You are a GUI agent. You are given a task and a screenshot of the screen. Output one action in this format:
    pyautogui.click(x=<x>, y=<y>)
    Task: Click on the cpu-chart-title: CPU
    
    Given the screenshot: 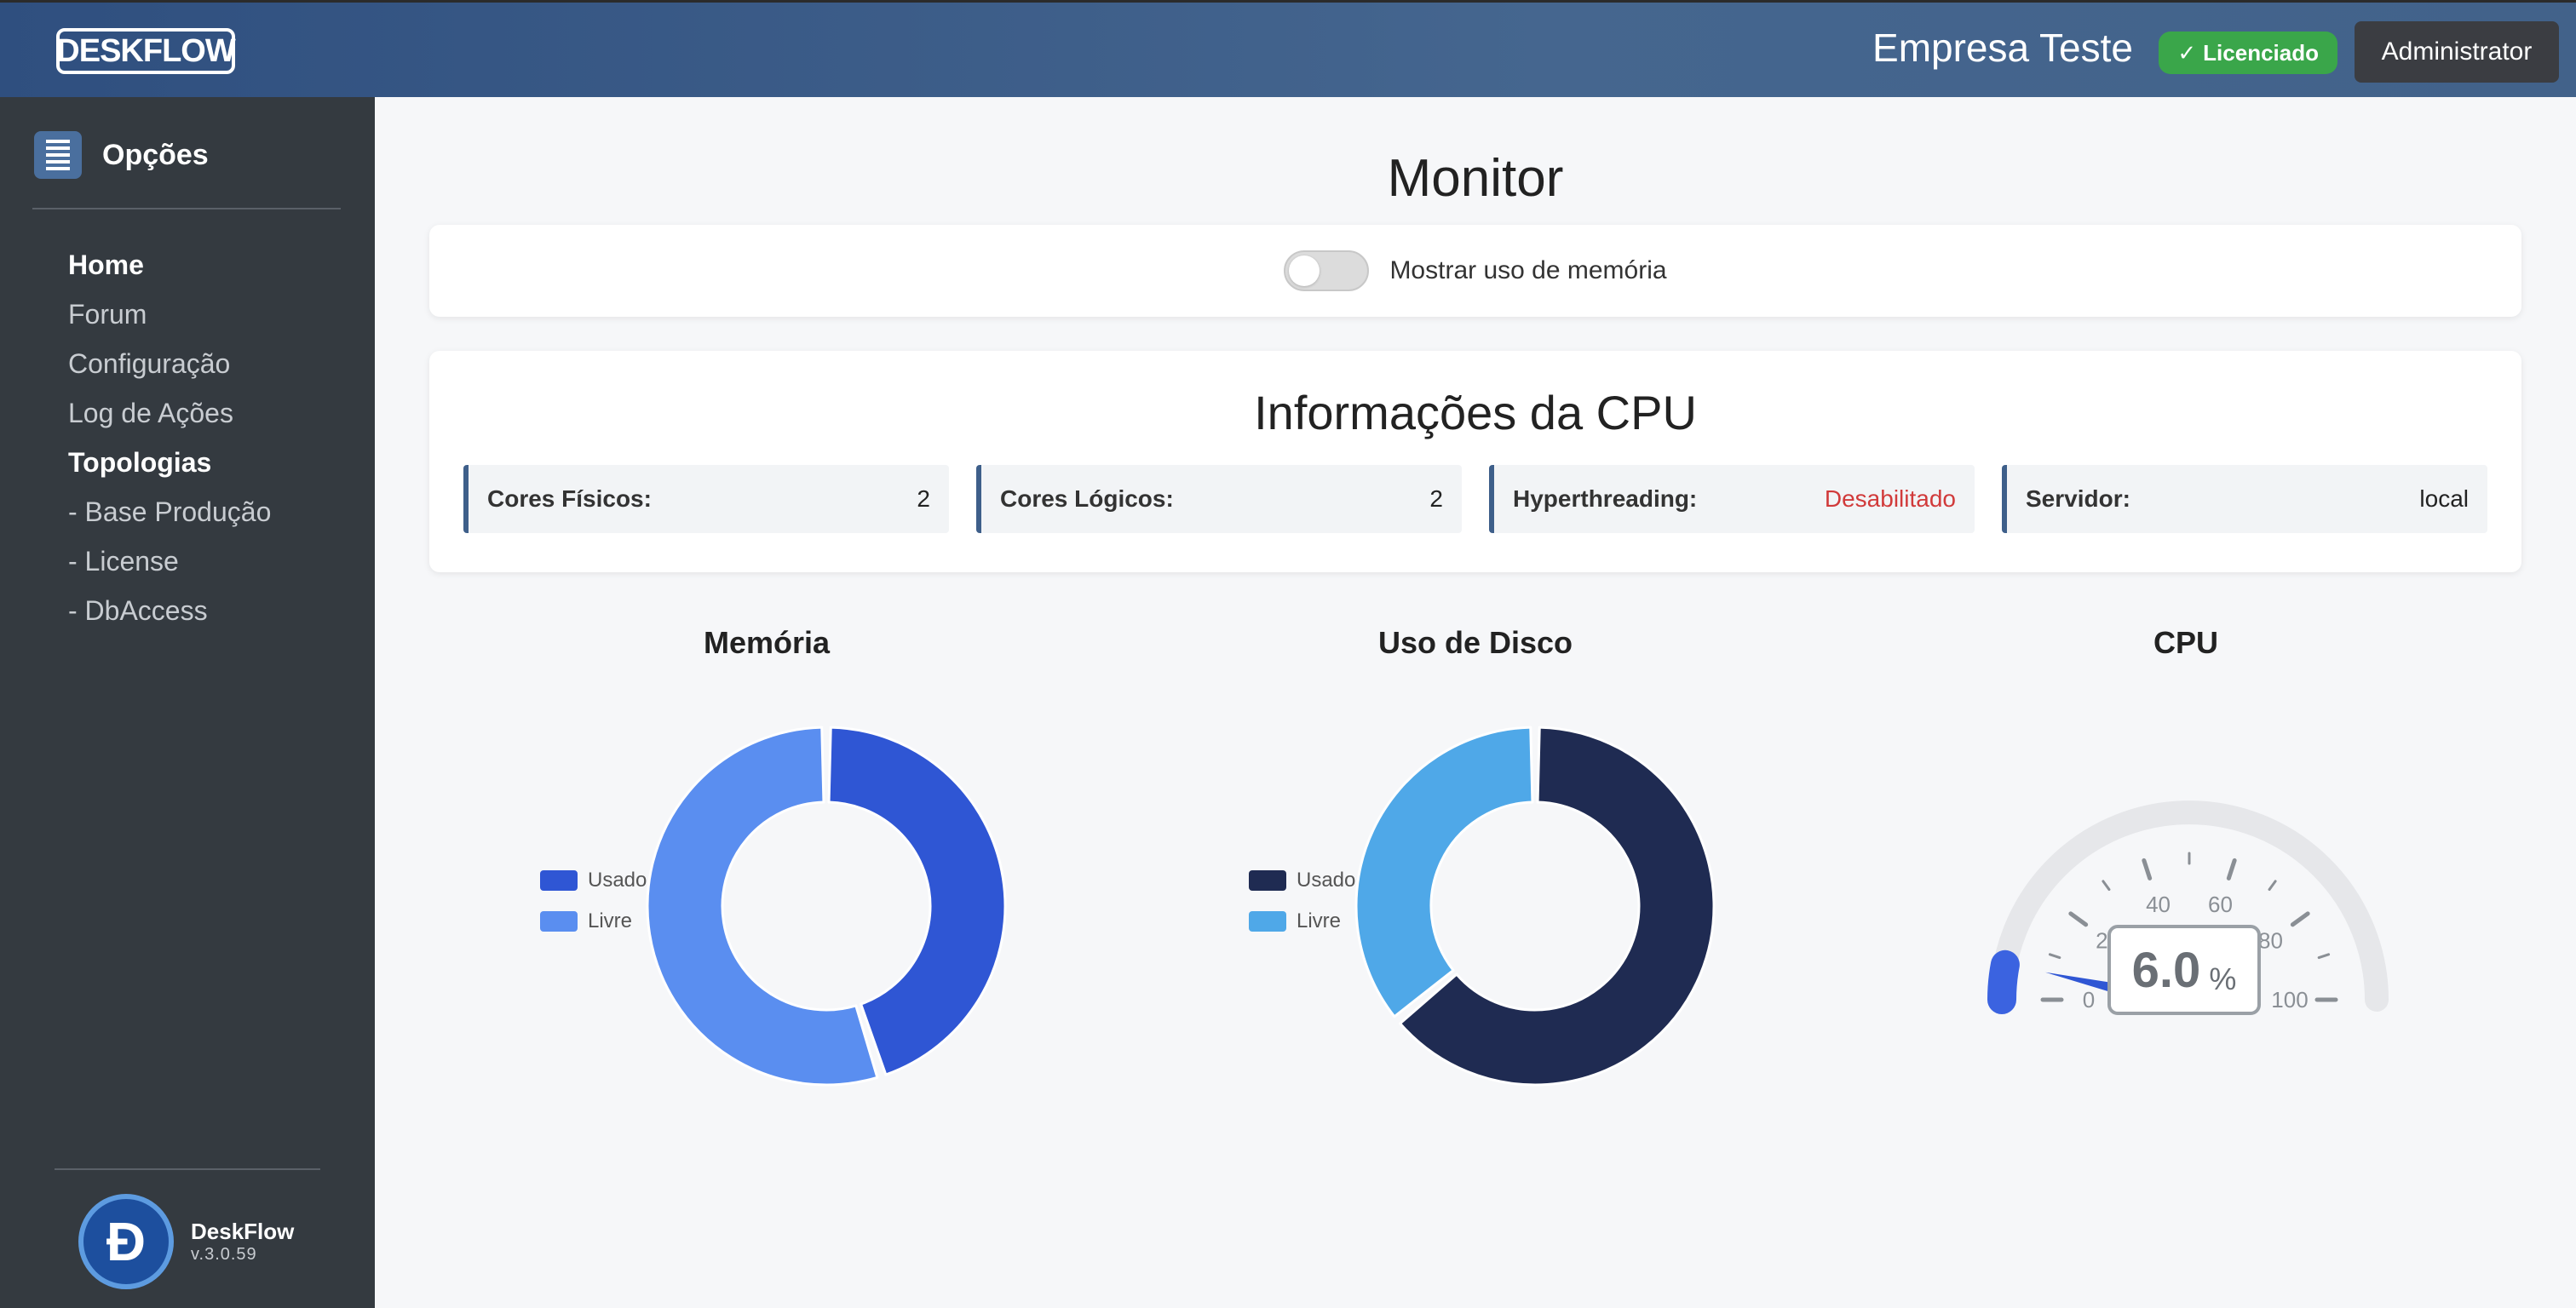 What is the action you would take?
    pyautogui.click(x=2186, y=642)
    